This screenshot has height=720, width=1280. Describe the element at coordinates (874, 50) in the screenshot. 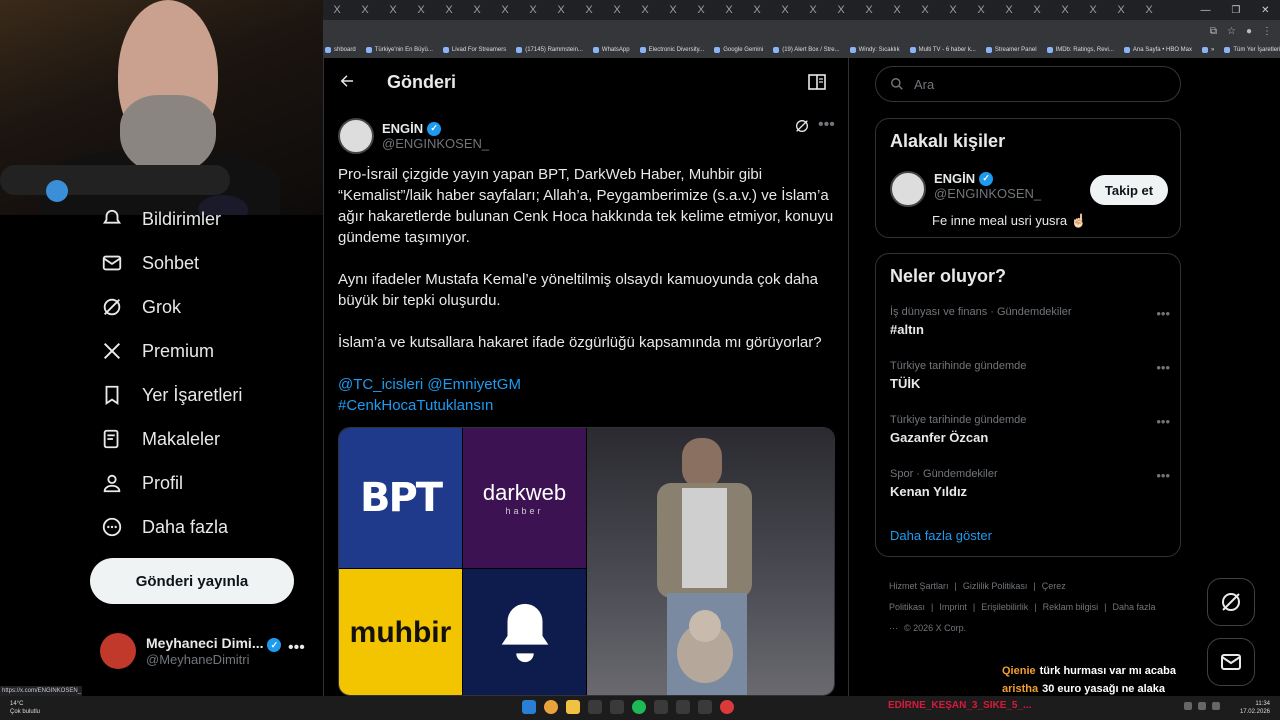

I see `bookmark-item: Windy: Sıcaklık` at that location.